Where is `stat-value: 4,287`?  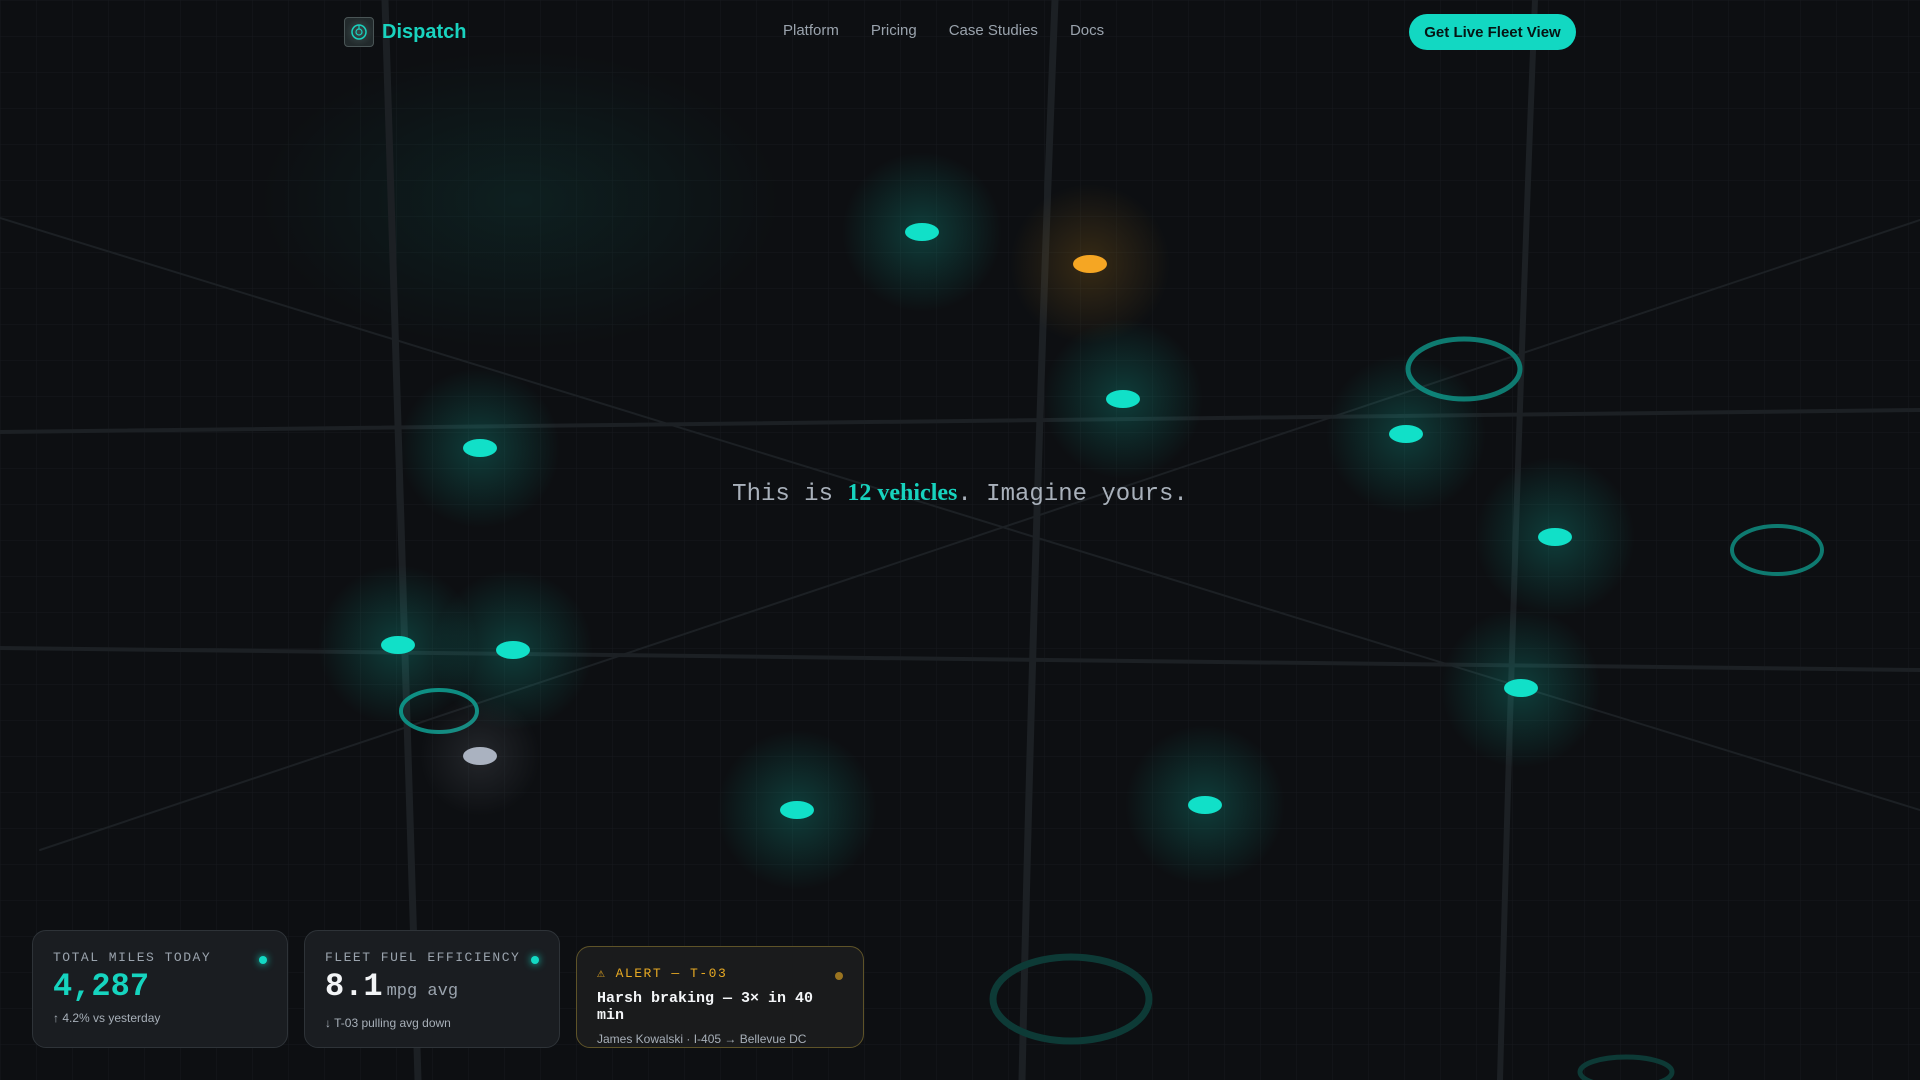 stat-value: 4,287 is located at coordinates (101, 986).